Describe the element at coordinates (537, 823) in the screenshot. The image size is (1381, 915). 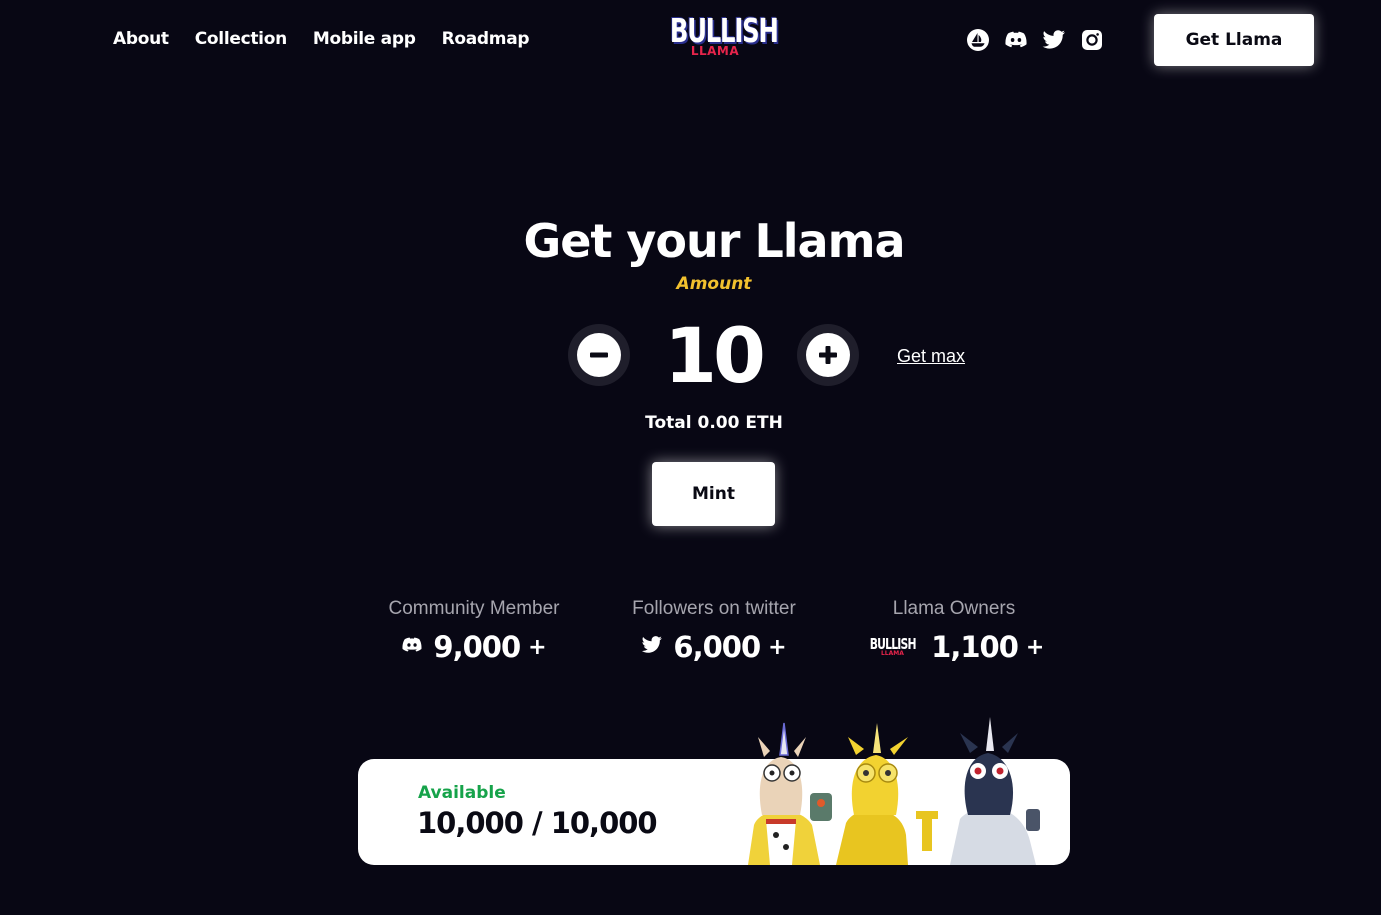
I see `available-count: 10,000 / 10,000` at that location.